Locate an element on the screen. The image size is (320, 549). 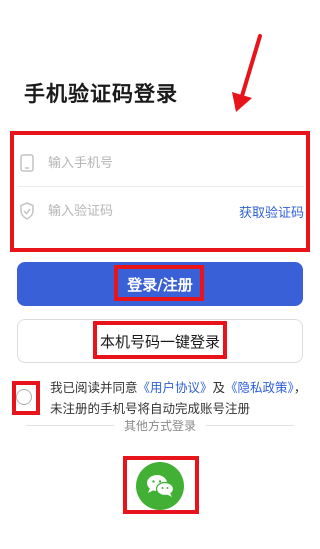
other-login-divider: 其他方式登录 is located at coordinates (160, 425).